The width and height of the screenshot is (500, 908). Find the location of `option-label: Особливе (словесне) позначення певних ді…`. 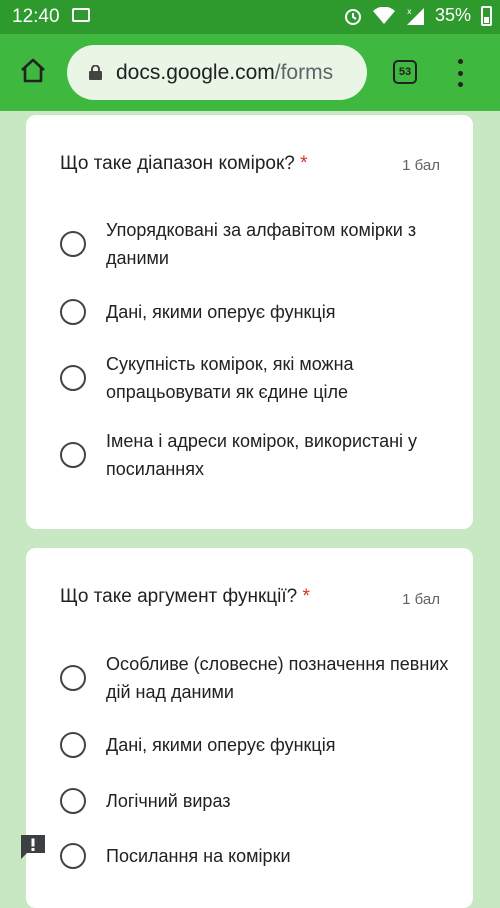

option-label: Особливе (словесне) позначення певних ді… is located at coordinates (277, 678).